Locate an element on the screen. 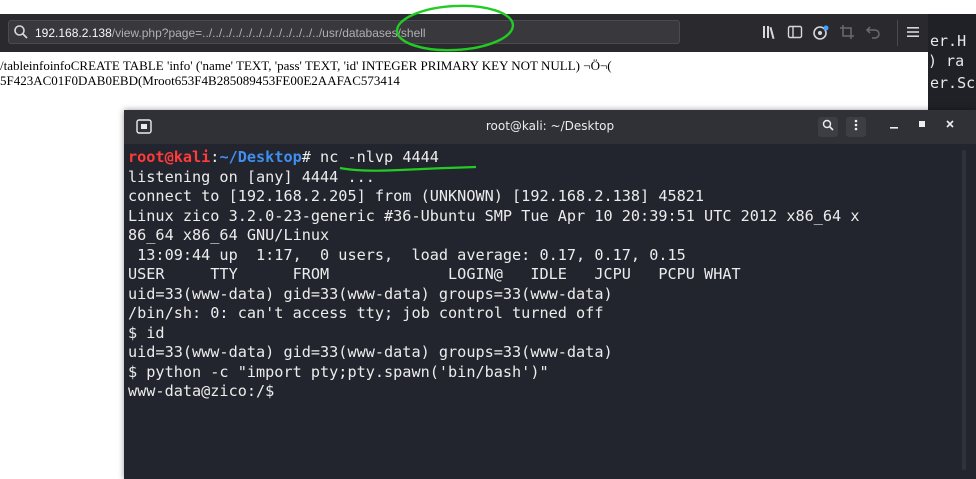 The height and width of the screenshot is (479, 976). terminal-line: USER TTY FROM LOGIN@ IDLE JCPU PCPU WHAT is located at coordinates (434, 274).